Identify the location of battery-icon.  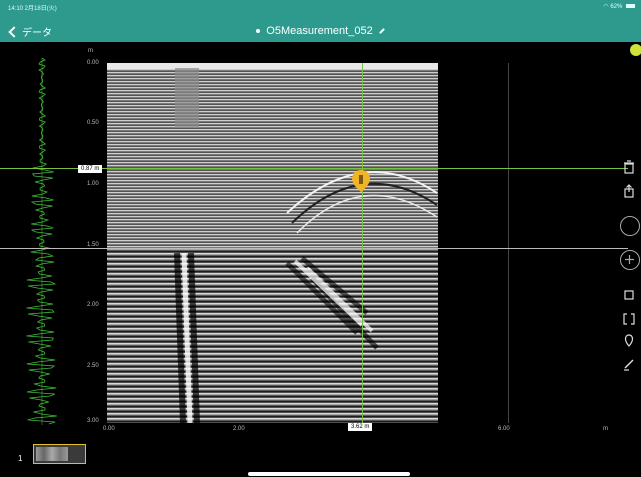
(630, 6).